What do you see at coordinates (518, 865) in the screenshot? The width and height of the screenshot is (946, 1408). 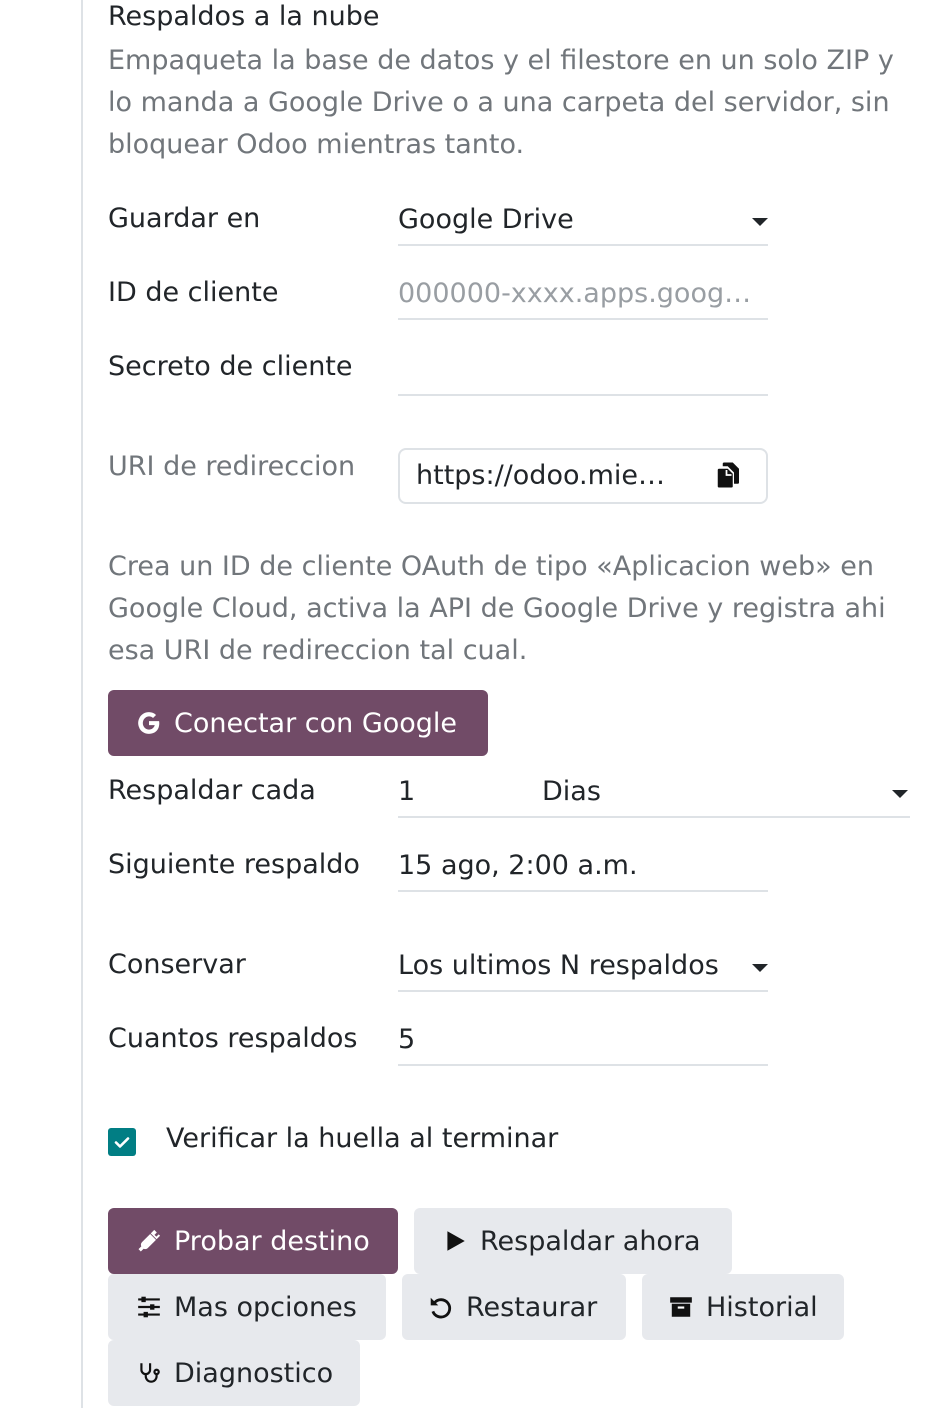 I see `next-backup-value: 15 ago, 2:00 a.m.` at bounding box center [518, 865].